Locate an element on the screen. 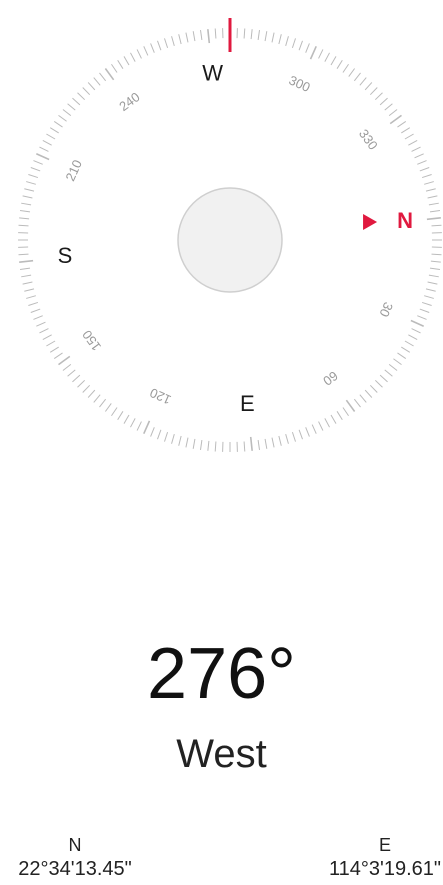 This screenshot has height=885, width=443. dial-degree-number: 210 is located at coordinates (73, 170).